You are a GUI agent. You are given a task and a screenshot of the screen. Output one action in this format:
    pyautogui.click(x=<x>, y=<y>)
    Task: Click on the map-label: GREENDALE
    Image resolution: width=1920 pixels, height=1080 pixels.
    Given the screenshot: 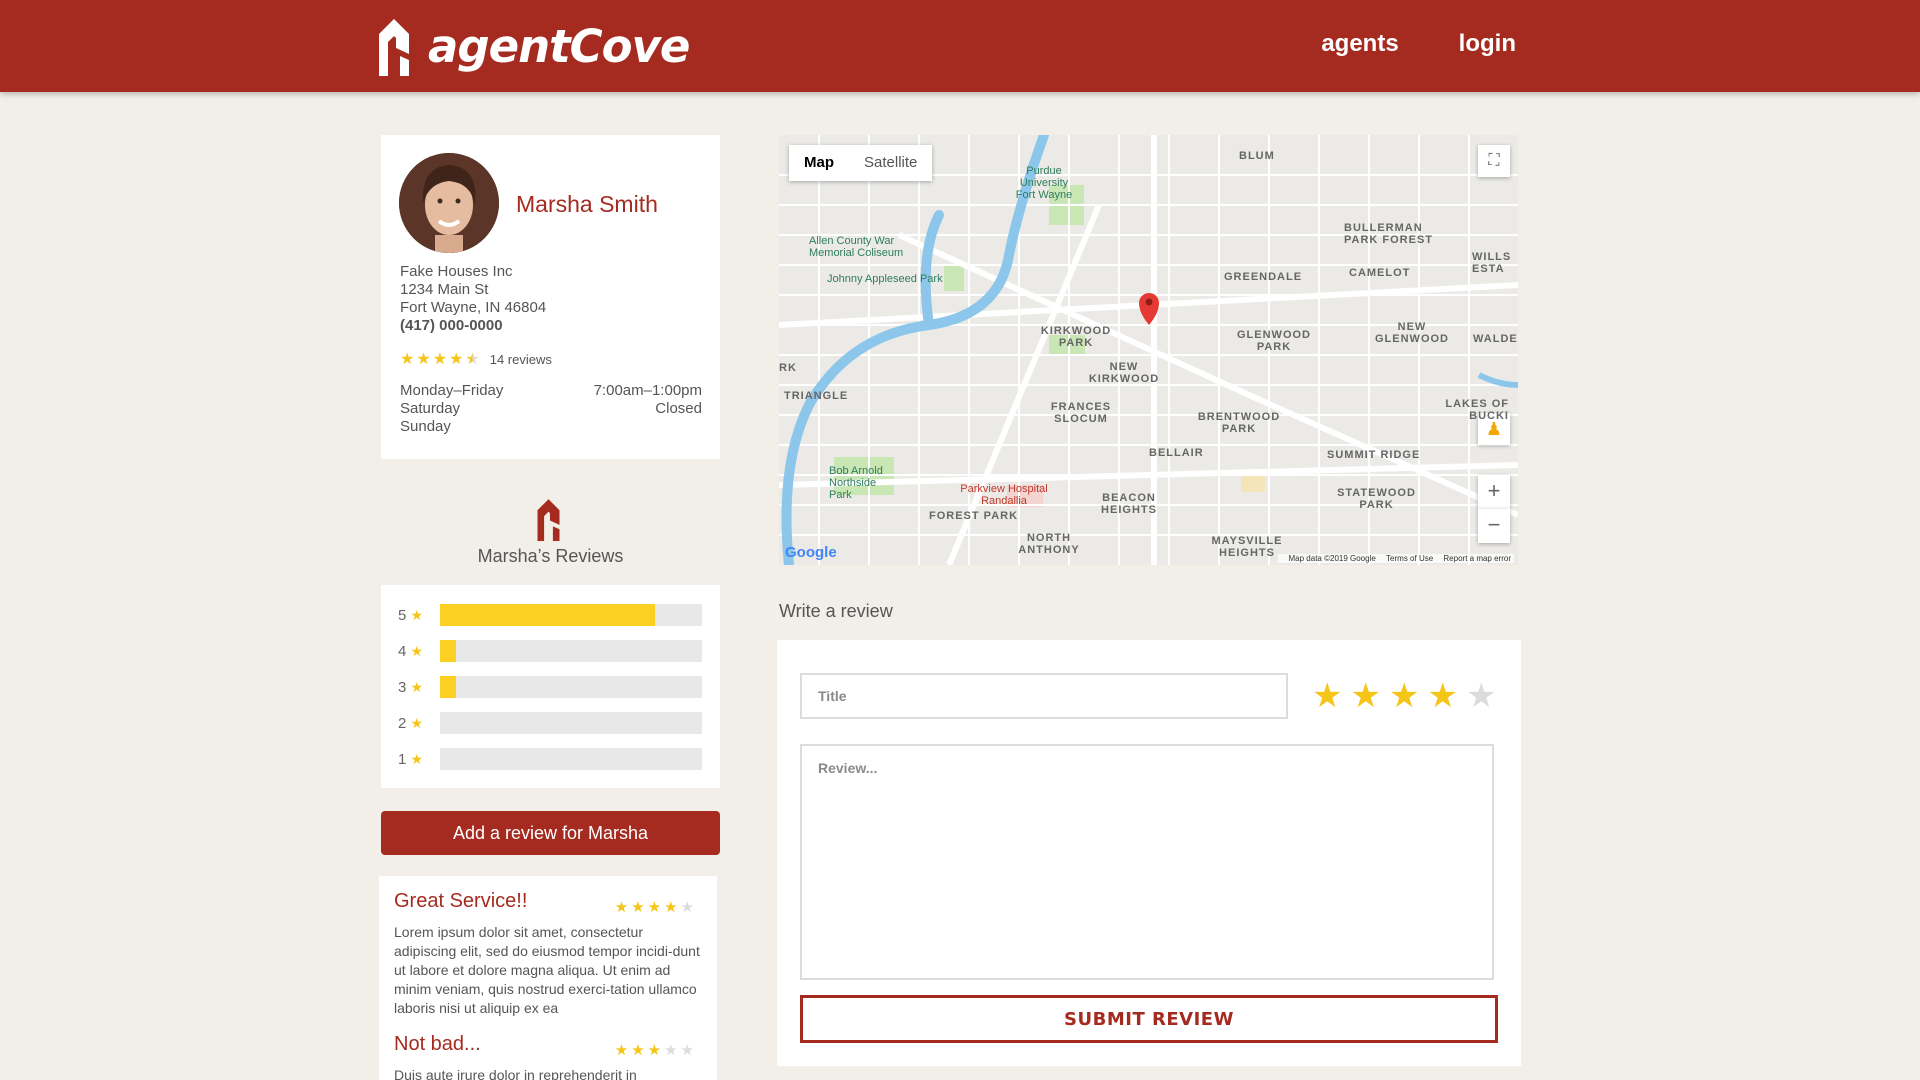 What is the action you would take?
    pyautogui.click(x=1263, y=277)
    